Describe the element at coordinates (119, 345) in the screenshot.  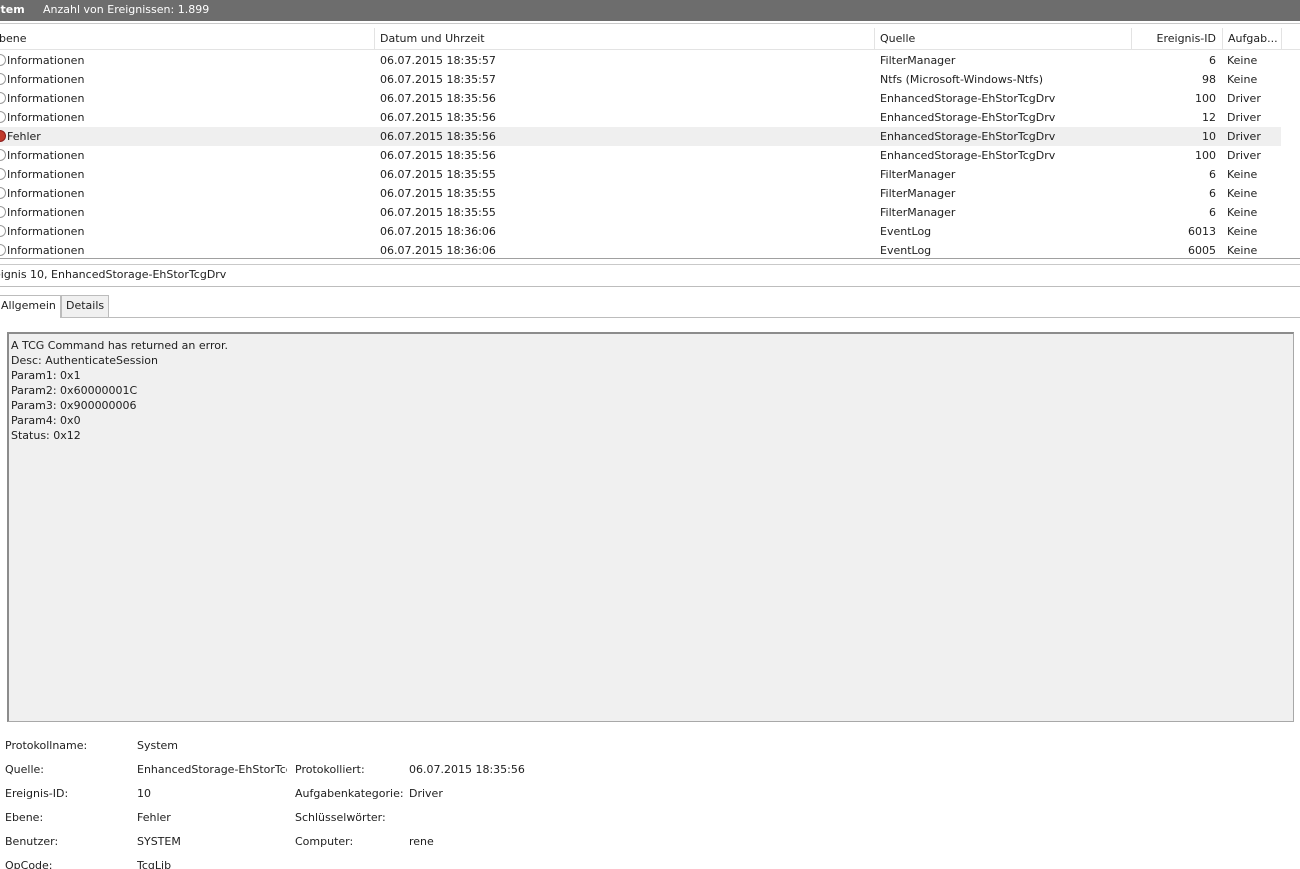
I see `message-line: A TCG Command has returned an error.` at that location.